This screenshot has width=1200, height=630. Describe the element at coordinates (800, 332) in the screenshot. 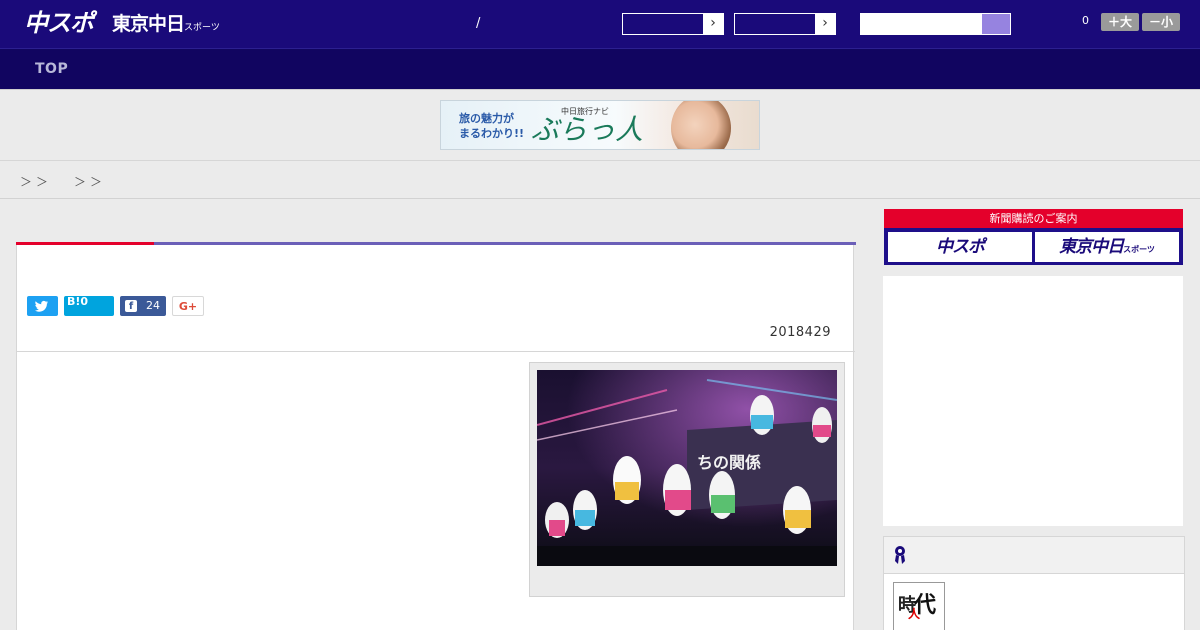

I see `article-date: 2018429` at that location.